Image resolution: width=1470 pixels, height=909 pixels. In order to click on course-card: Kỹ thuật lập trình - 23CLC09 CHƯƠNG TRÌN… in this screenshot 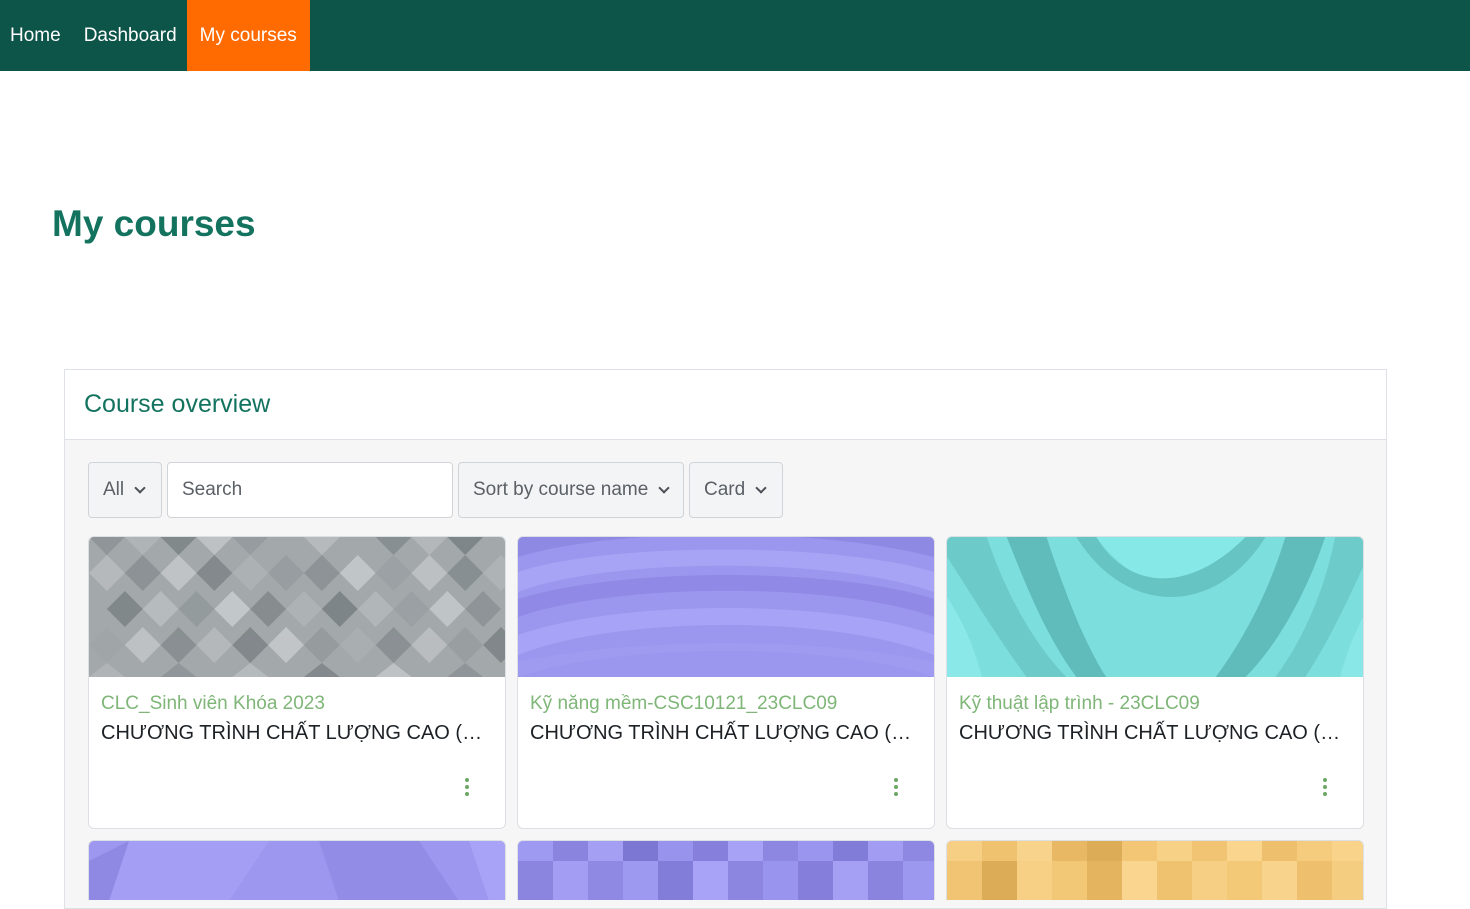, I will do `click(1155, 682)`.